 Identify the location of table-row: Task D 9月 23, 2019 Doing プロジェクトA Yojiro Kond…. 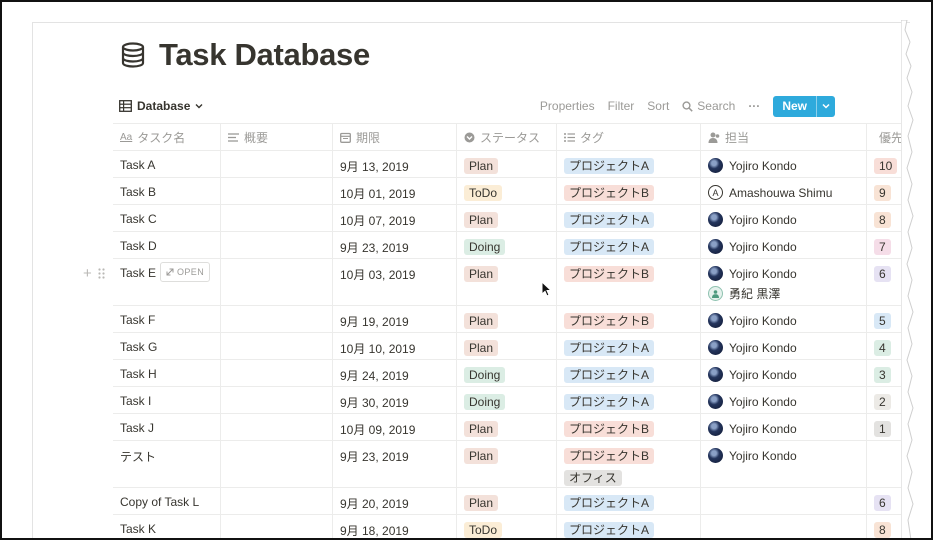
(510, 245).